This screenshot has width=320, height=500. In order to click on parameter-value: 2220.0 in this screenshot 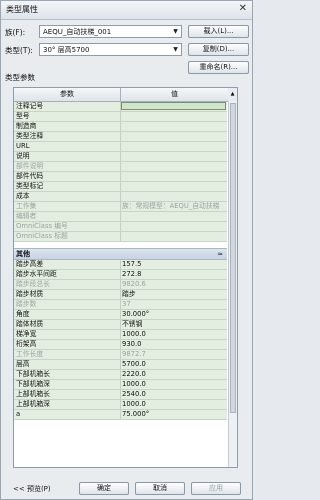, I will do `click(134, 374)`.